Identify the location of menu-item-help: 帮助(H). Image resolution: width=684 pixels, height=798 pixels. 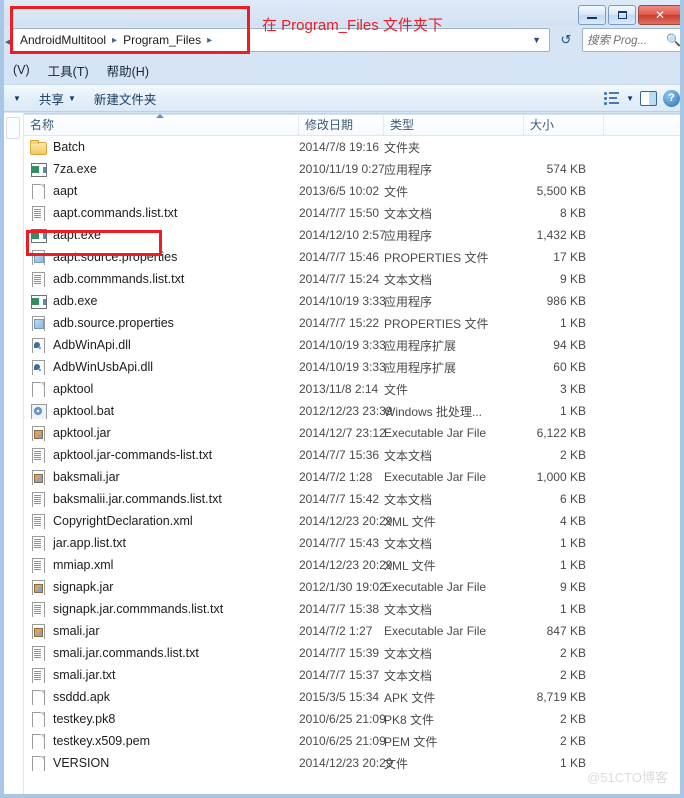
(128, 70).